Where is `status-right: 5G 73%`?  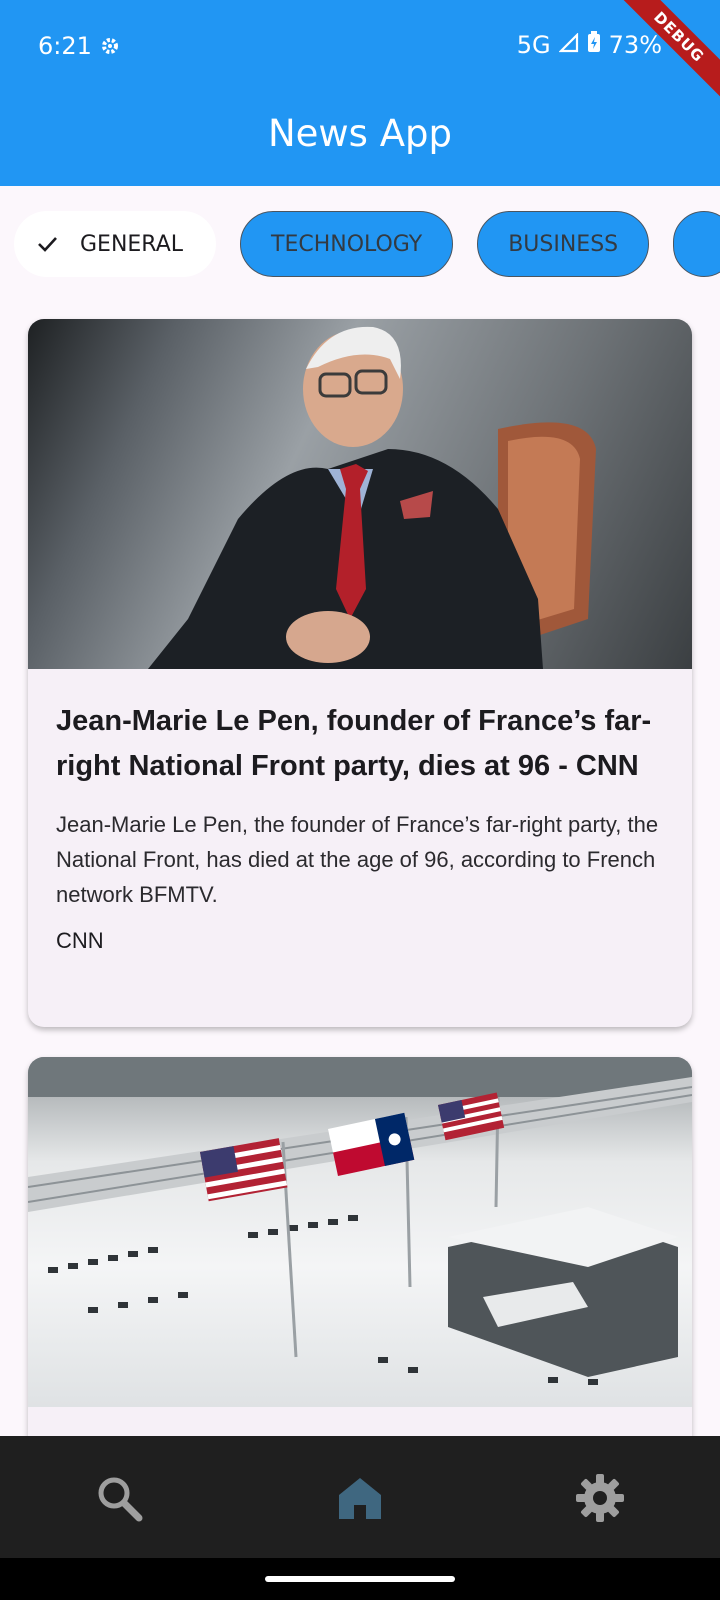 status-right: 5G 73% is located at coordinates (589, 45).